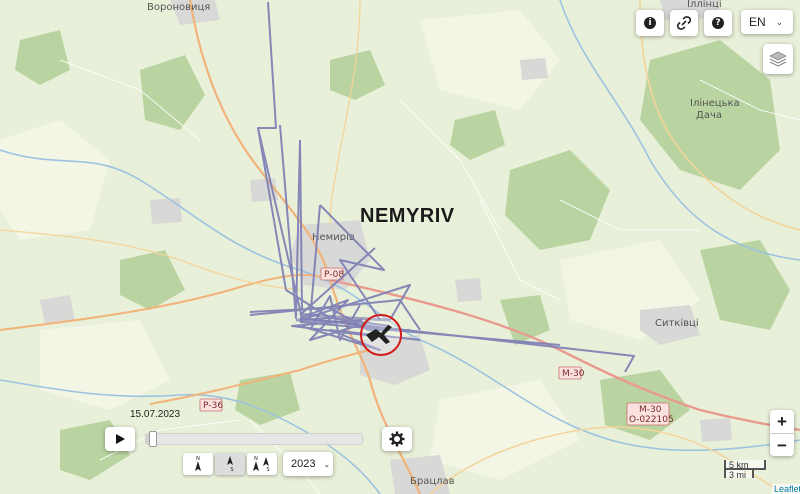  I want to click on settings-button, so click(397, 439).